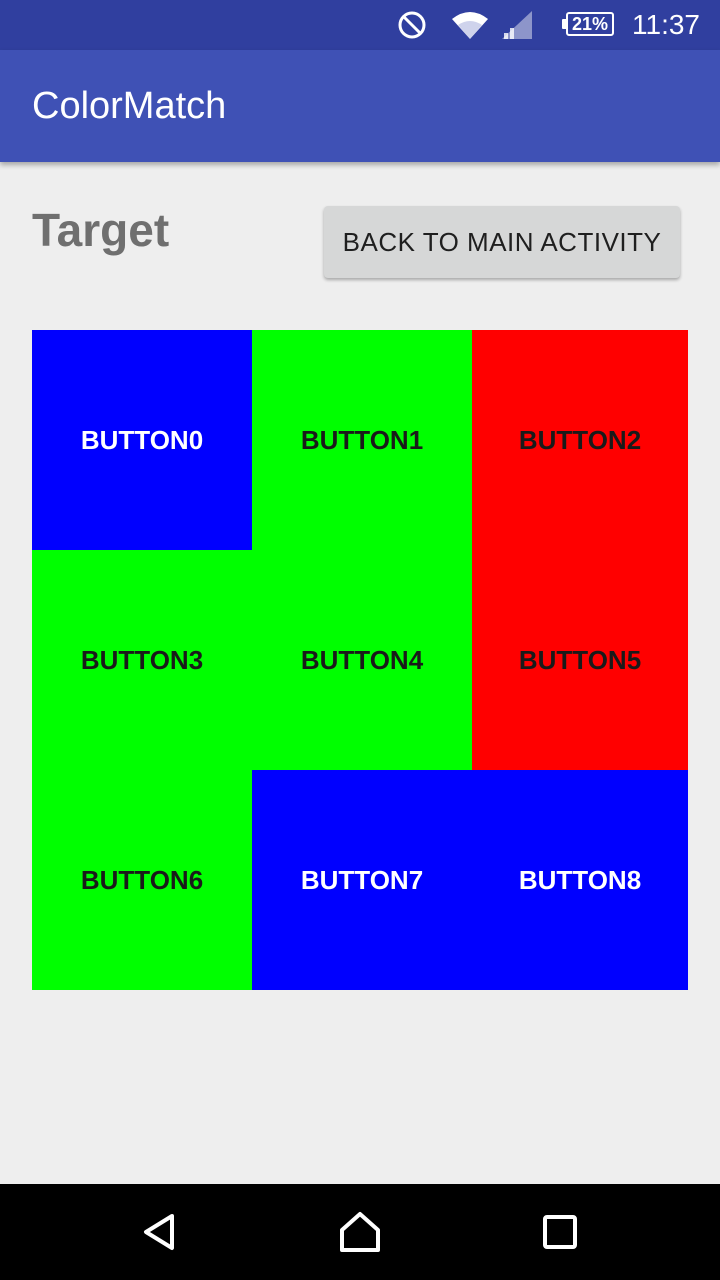  I want to click on recents-icon, so click(560, 1232).